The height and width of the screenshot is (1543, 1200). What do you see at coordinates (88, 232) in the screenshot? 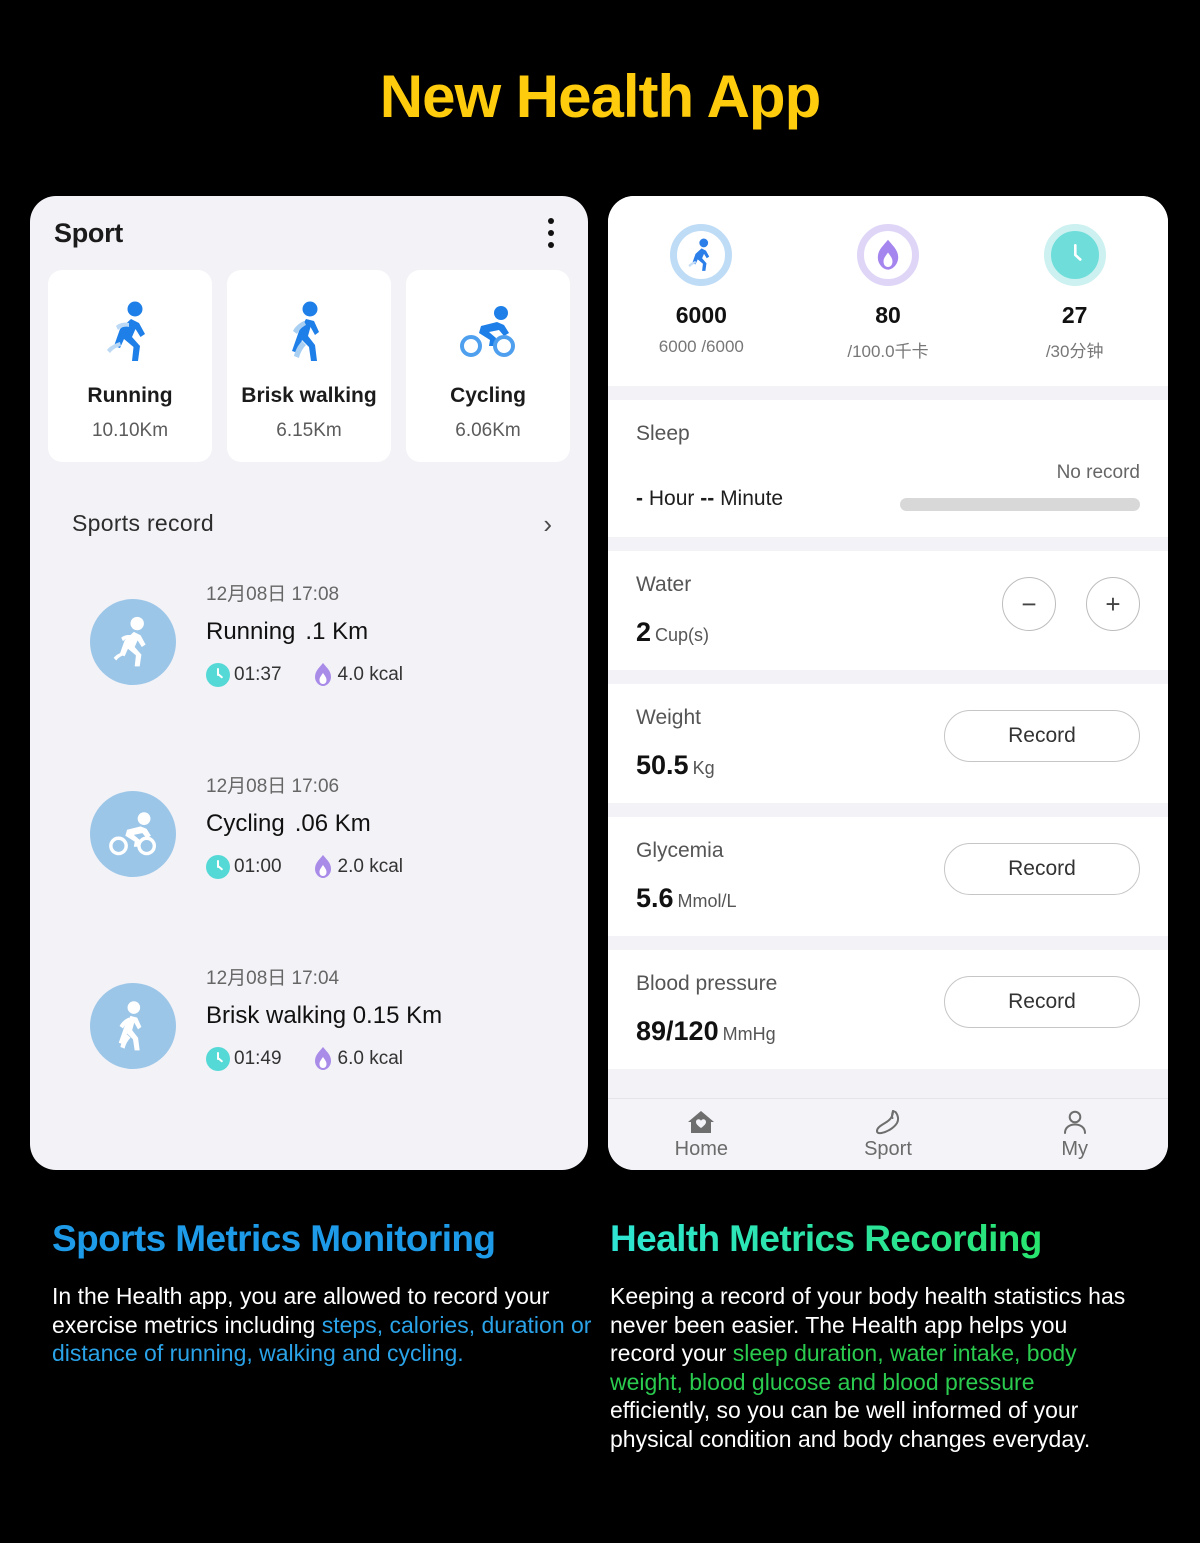
I see `sport-header-title: Sport` at bounding box center [88, 232].